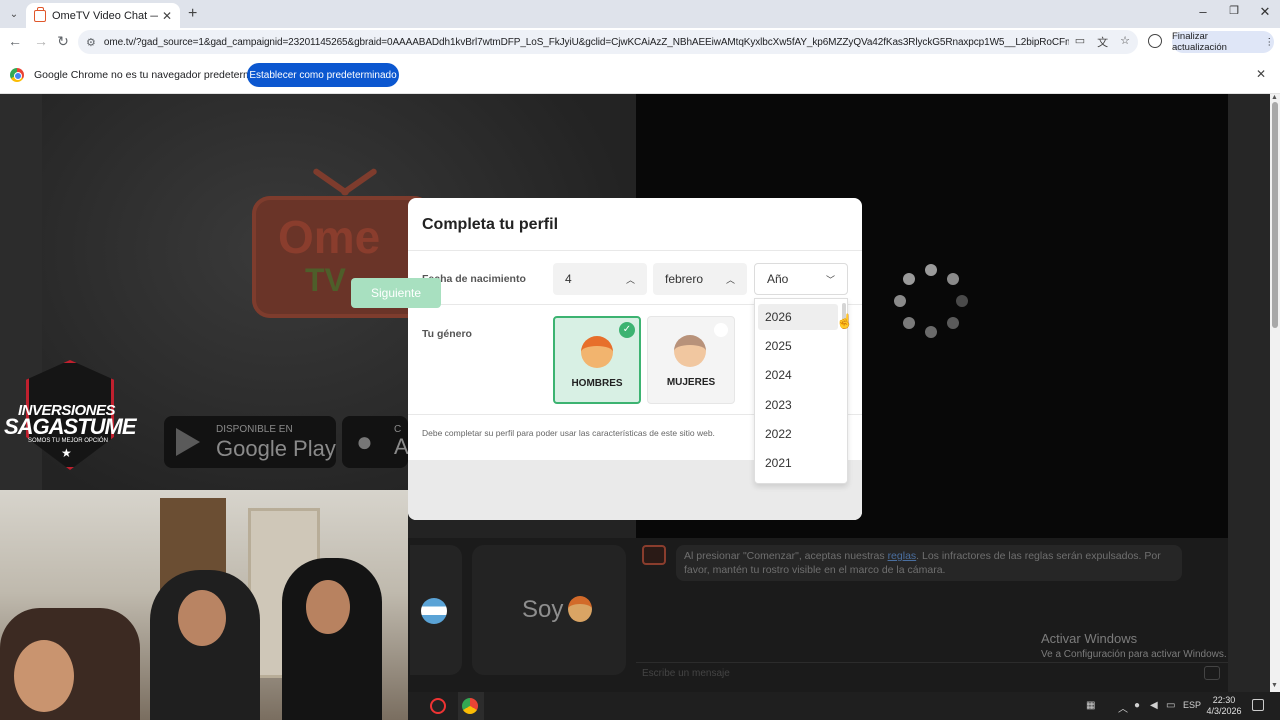 The image size is (1280, 720). I want to click on page-scrollbar: ▲ ▼, so click(1275, 393).